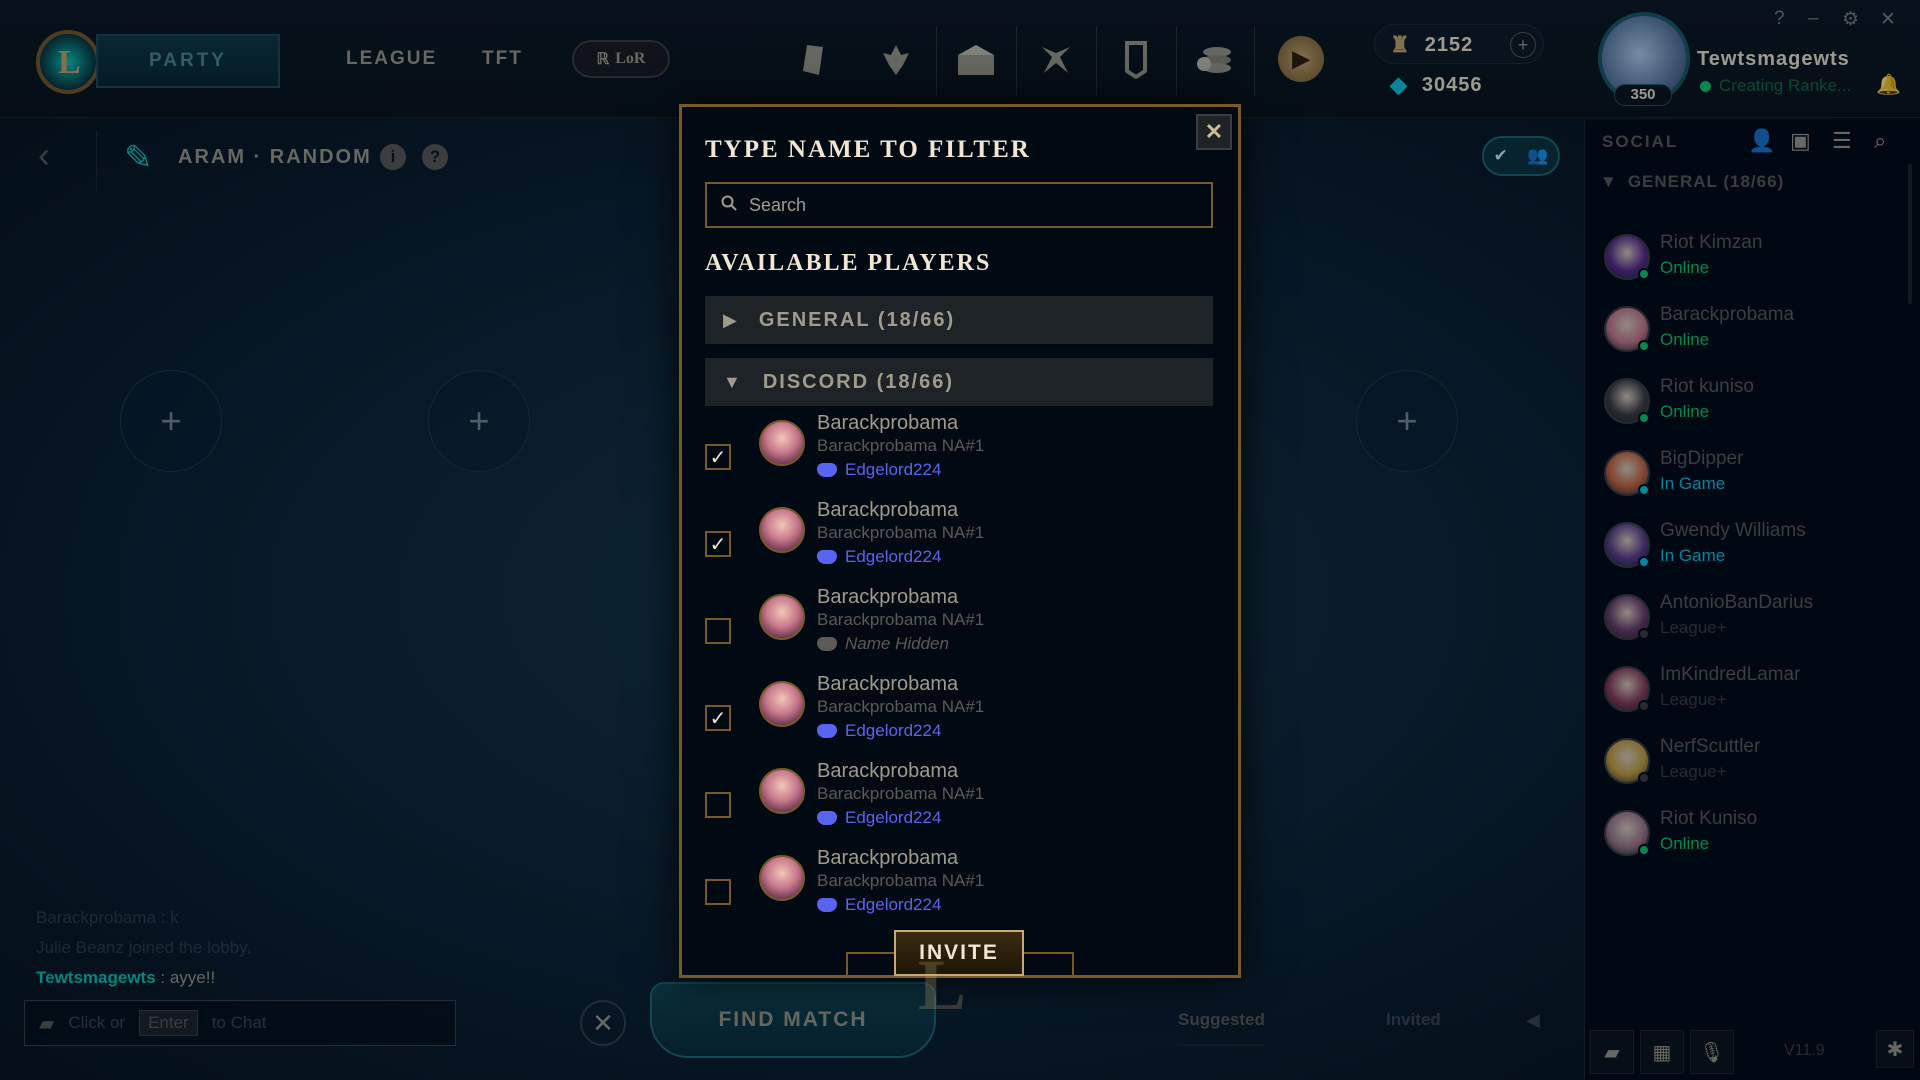  Describe the element at coordinates (1500, 155) in the screenshot. I see `check-icon: ✔` at that location.